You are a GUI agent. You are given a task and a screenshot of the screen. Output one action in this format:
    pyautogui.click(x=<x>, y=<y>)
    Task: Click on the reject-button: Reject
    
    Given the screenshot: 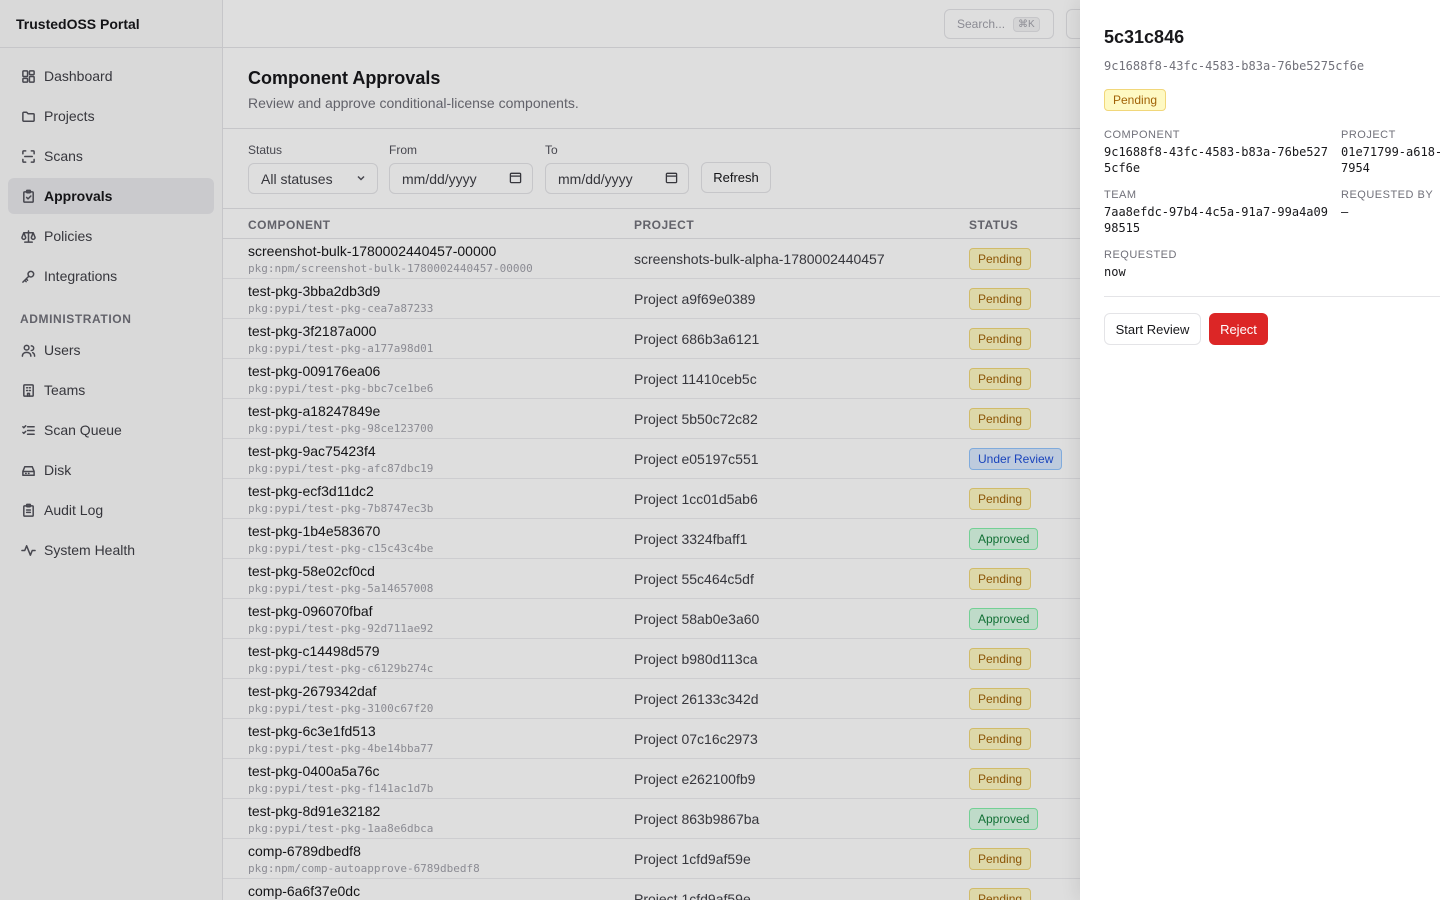 What is the action you would take?
    pyautogui.click(x=1238, y=329)
    